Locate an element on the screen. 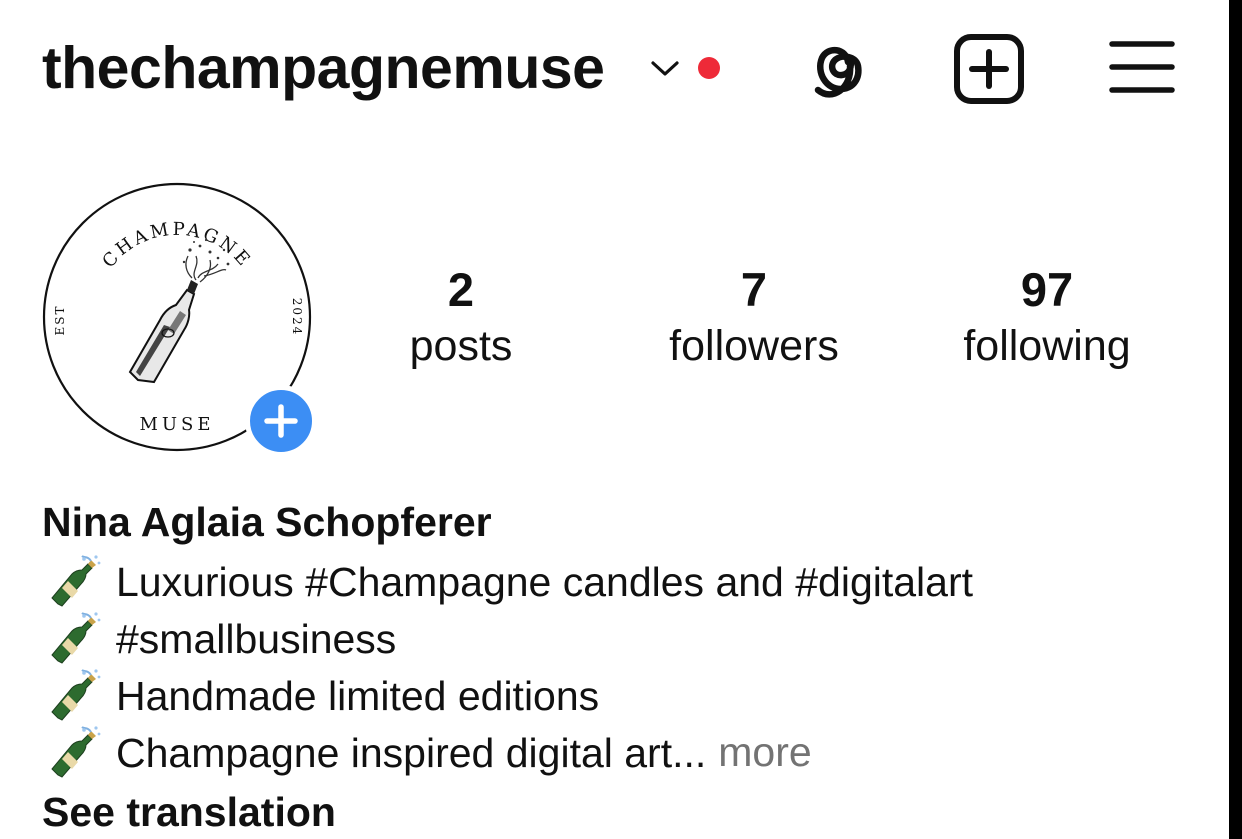 Image resolution: width=1242 pixels, height=839 pixels. profile-header: thechampagnemuse is located at coordinates (617, 70).